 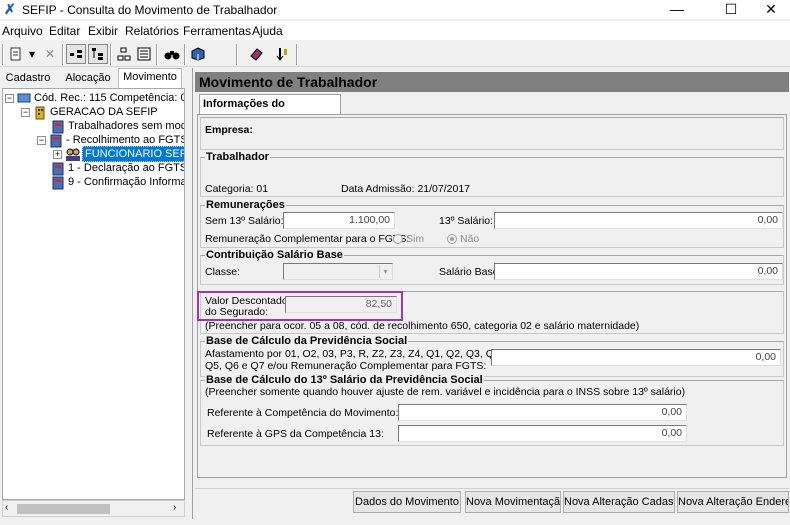 What do you see at coordinates (76, 54) in the screenshot?
I see `tree-view-icon` at bounding box center [76, 54].